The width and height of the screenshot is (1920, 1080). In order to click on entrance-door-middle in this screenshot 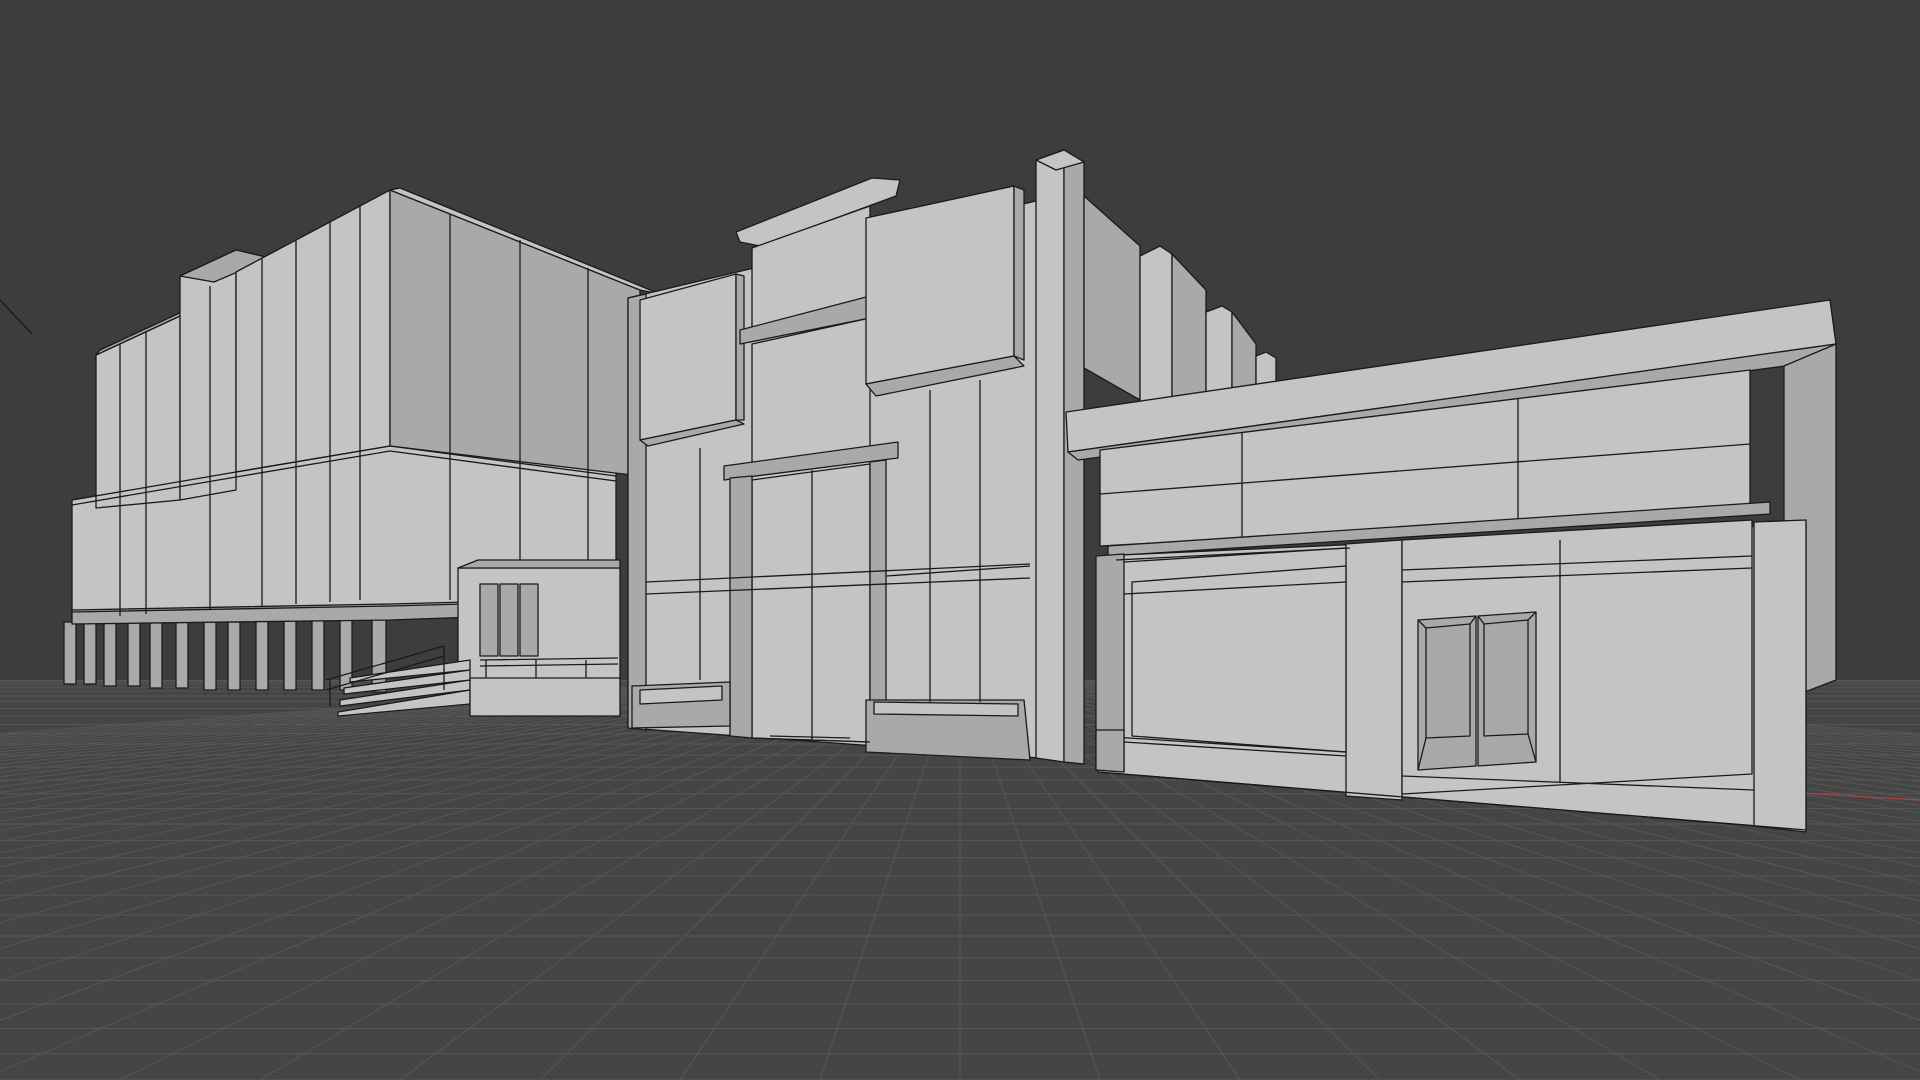, I will do `click(509, 620)`.